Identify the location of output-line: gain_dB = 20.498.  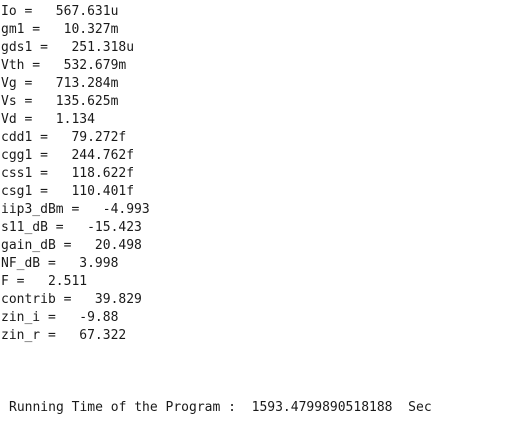
(71, 245).